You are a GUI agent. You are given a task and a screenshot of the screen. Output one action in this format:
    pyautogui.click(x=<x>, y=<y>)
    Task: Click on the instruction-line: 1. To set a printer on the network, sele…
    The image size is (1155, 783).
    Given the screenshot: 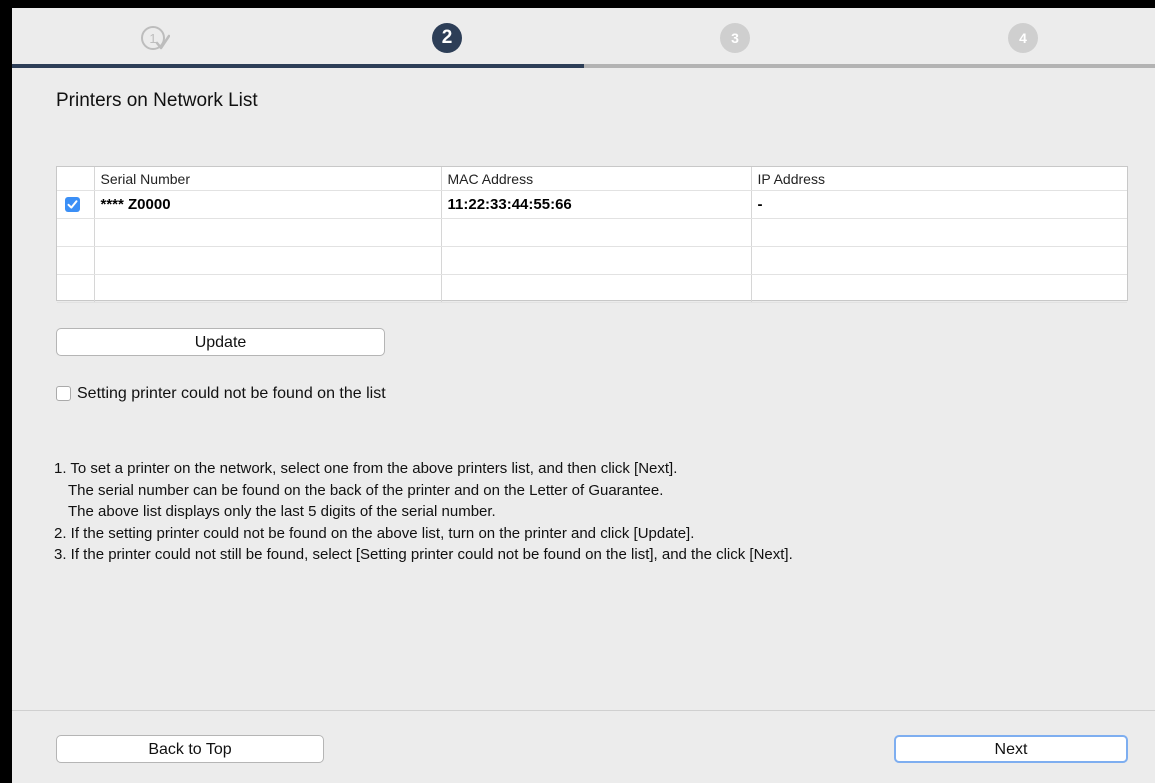 What is the action you would take?
    pyautogui.click(x=366, y=468)
    